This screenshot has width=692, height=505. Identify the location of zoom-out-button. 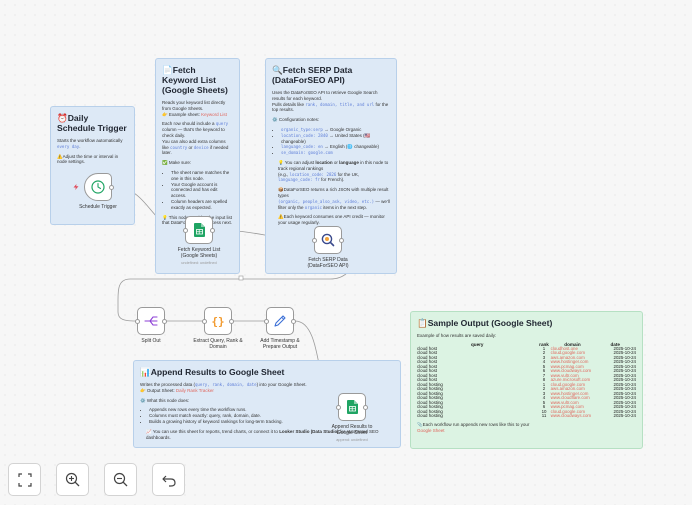
(120, 479).